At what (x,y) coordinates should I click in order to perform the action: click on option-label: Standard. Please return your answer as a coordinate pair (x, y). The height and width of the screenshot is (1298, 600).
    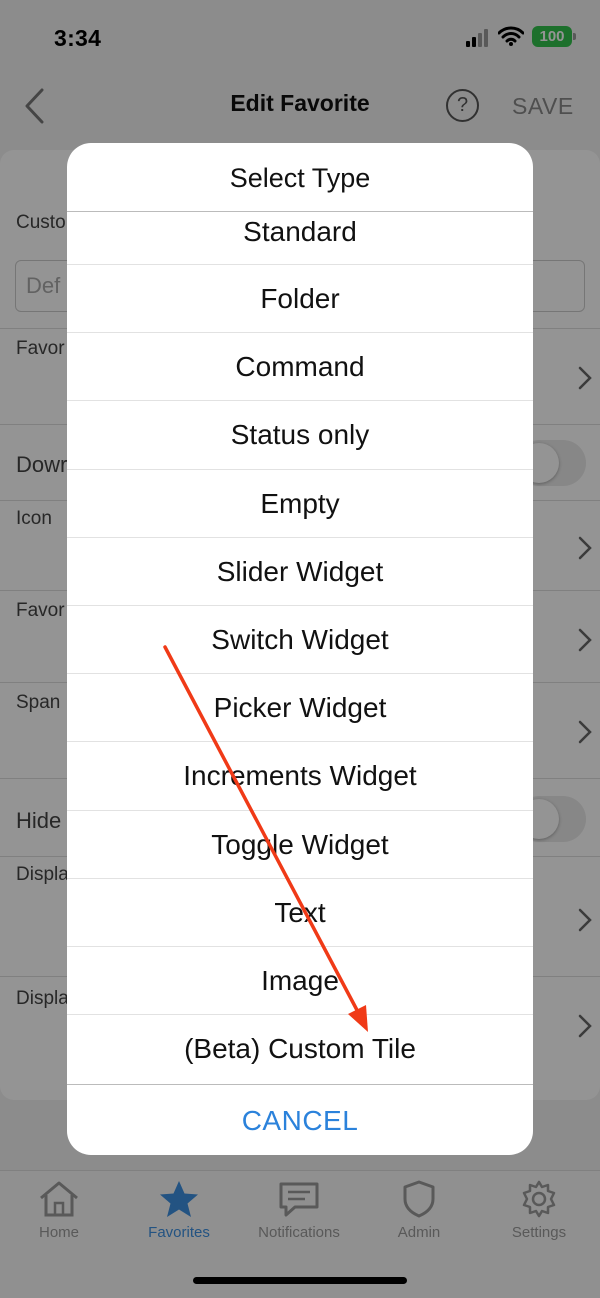
    Looking at the image, I should click on (300, 231).